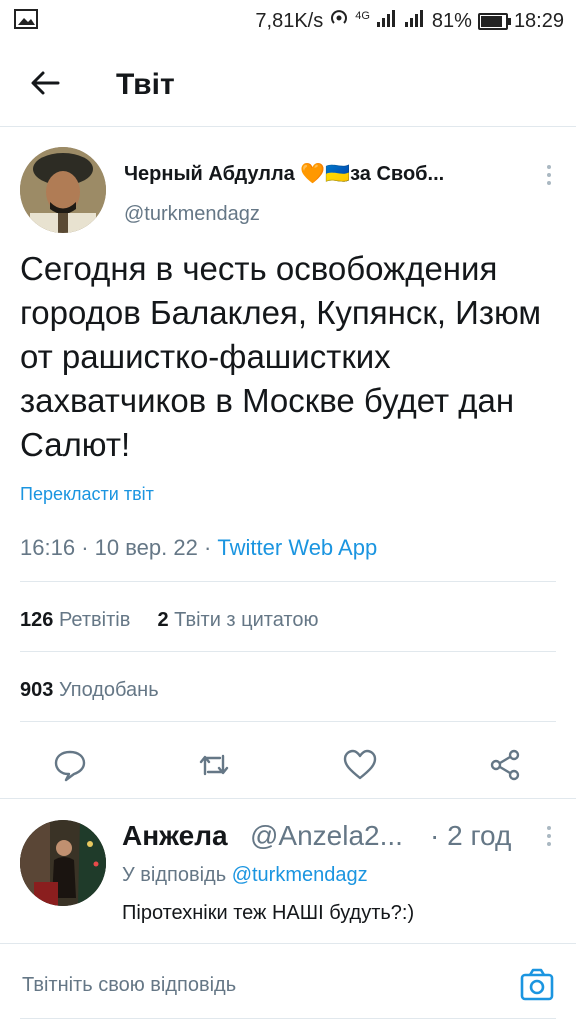 The height and width of the screenshot is (1024, 576). Describe the element at coordinates (288, 1018) in the screenshot. I see `composer-underline` at that location.